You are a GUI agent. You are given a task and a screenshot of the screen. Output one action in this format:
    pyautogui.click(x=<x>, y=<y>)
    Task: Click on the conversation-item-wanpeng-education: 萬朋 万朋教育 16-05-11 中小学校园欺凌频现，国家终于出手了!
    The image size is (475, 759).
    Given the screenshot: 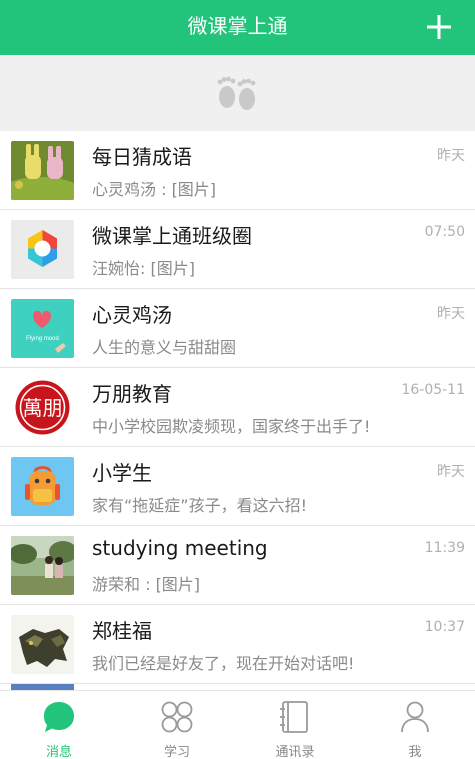 What is the action you would take?
    pyautogui.click(x=237, y=407)
    